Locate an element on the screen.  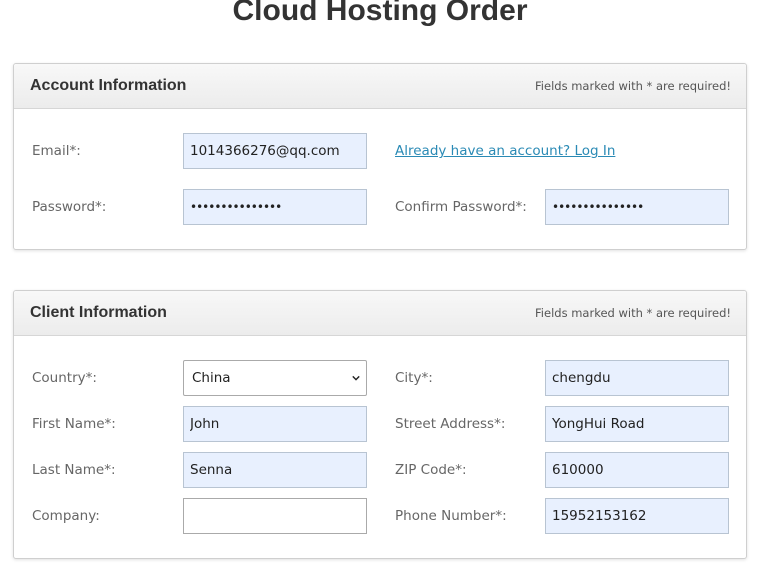
city-label: City*: is located at coordinates (414, 378).